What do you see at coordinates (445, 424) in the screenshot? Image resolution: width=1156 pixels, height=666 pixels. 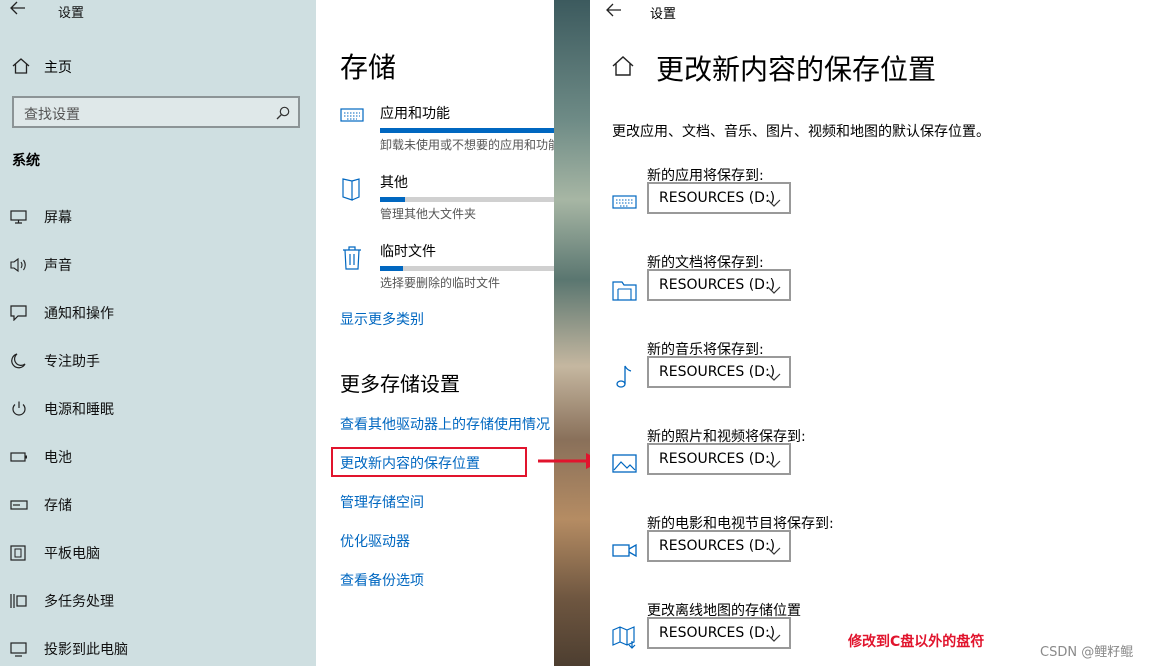 I see `view-other-drives-link: 查看其他驱动器上的存储使用情况` at bounding box center [445, 424].